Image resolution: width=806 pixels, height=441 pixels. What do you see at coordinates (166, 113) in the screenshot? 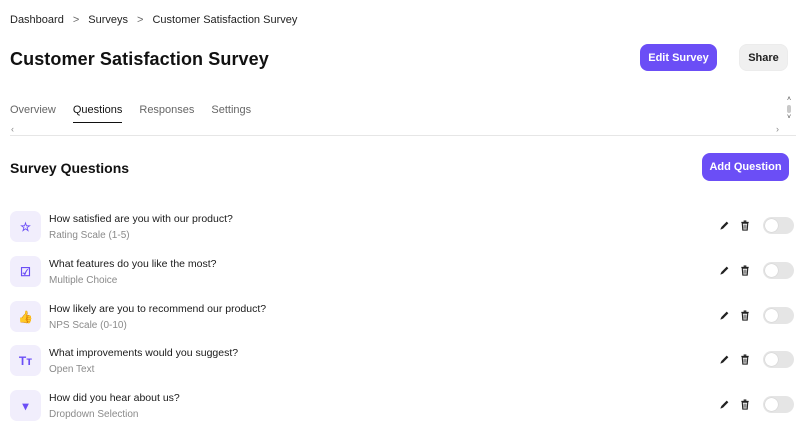
I see `tab-responses: Responses` at bounding box center [166, 113].